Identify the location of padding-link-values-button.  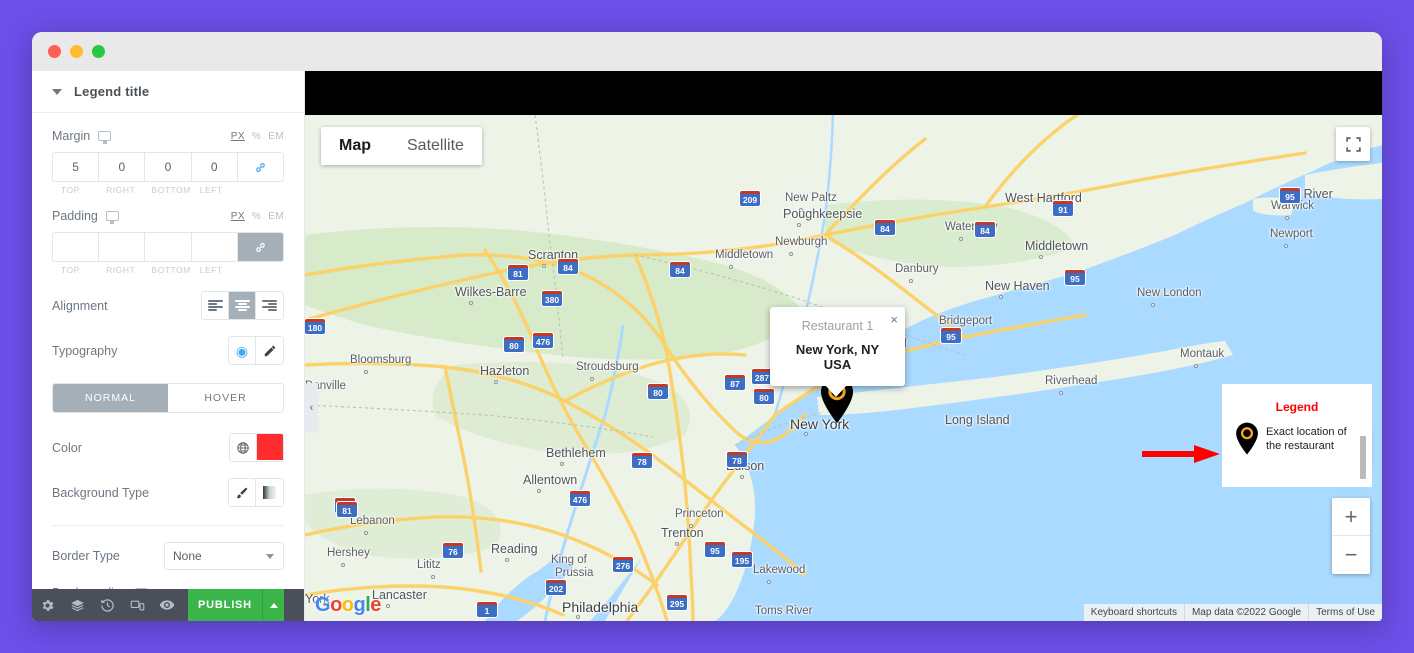
(260, 247).